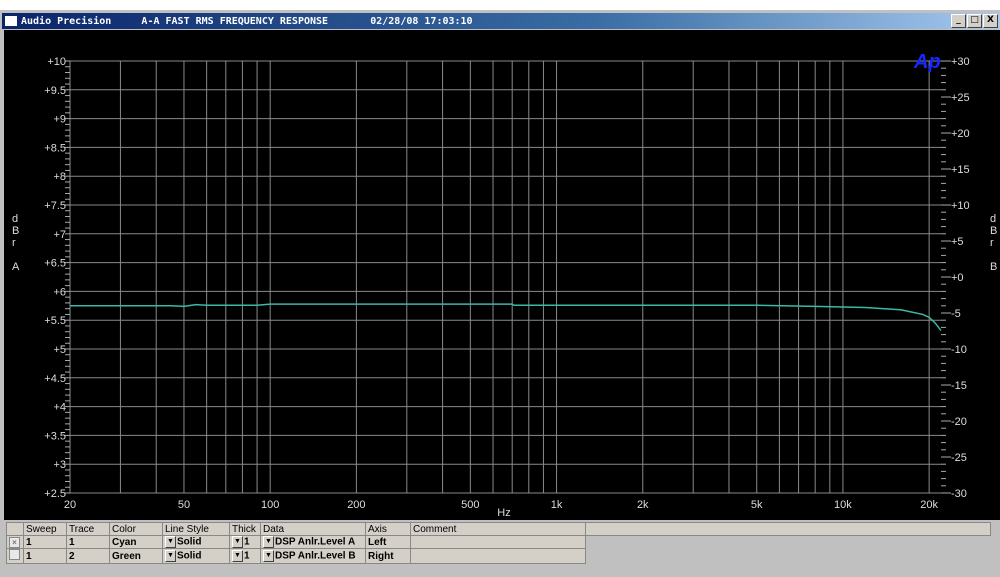 The image size is (1000, 577). I want to click on data-cell: ▼ DSP Anlr.Level A, so click(313, 542).